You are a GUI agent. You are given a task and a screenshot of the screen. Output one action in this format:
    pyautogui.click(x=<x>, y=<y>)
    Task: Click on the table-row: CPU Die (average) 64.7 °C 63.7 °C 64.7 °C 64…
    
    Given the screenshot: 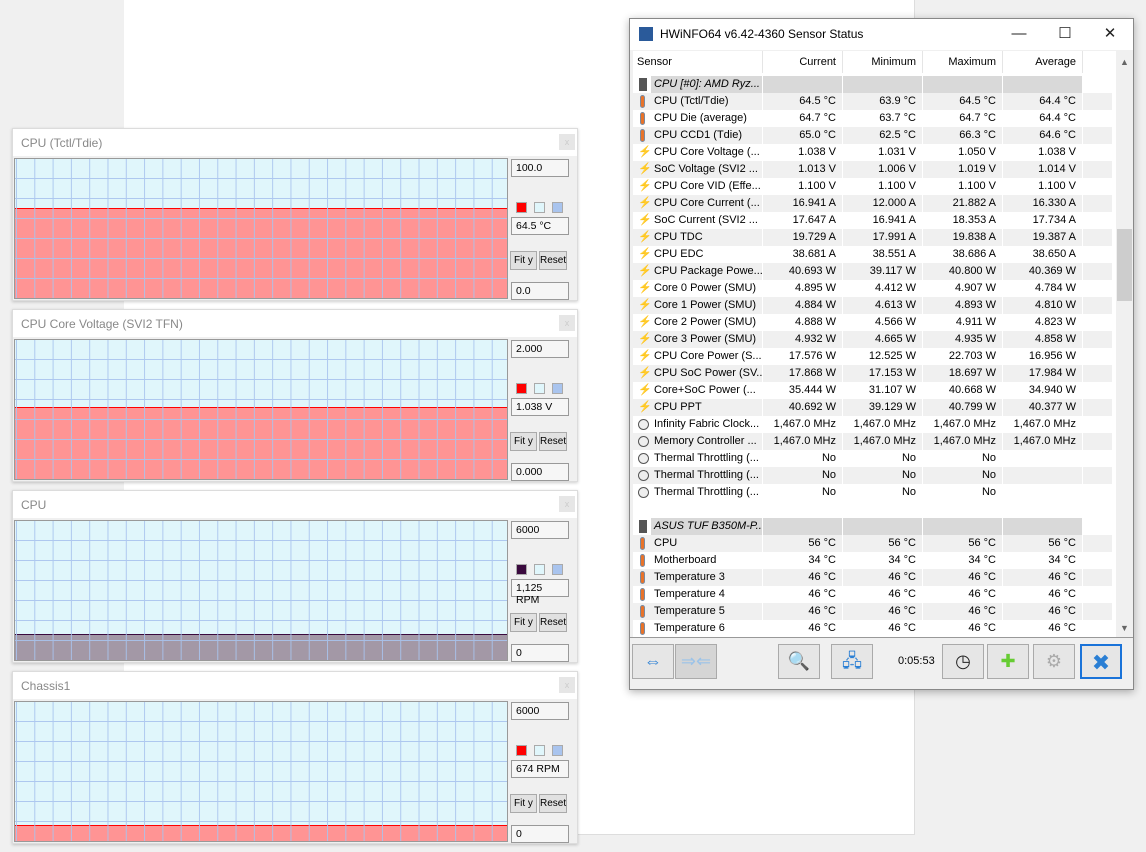 What is the action you would take?
    pyautogui.click(x=872, y=118)
    